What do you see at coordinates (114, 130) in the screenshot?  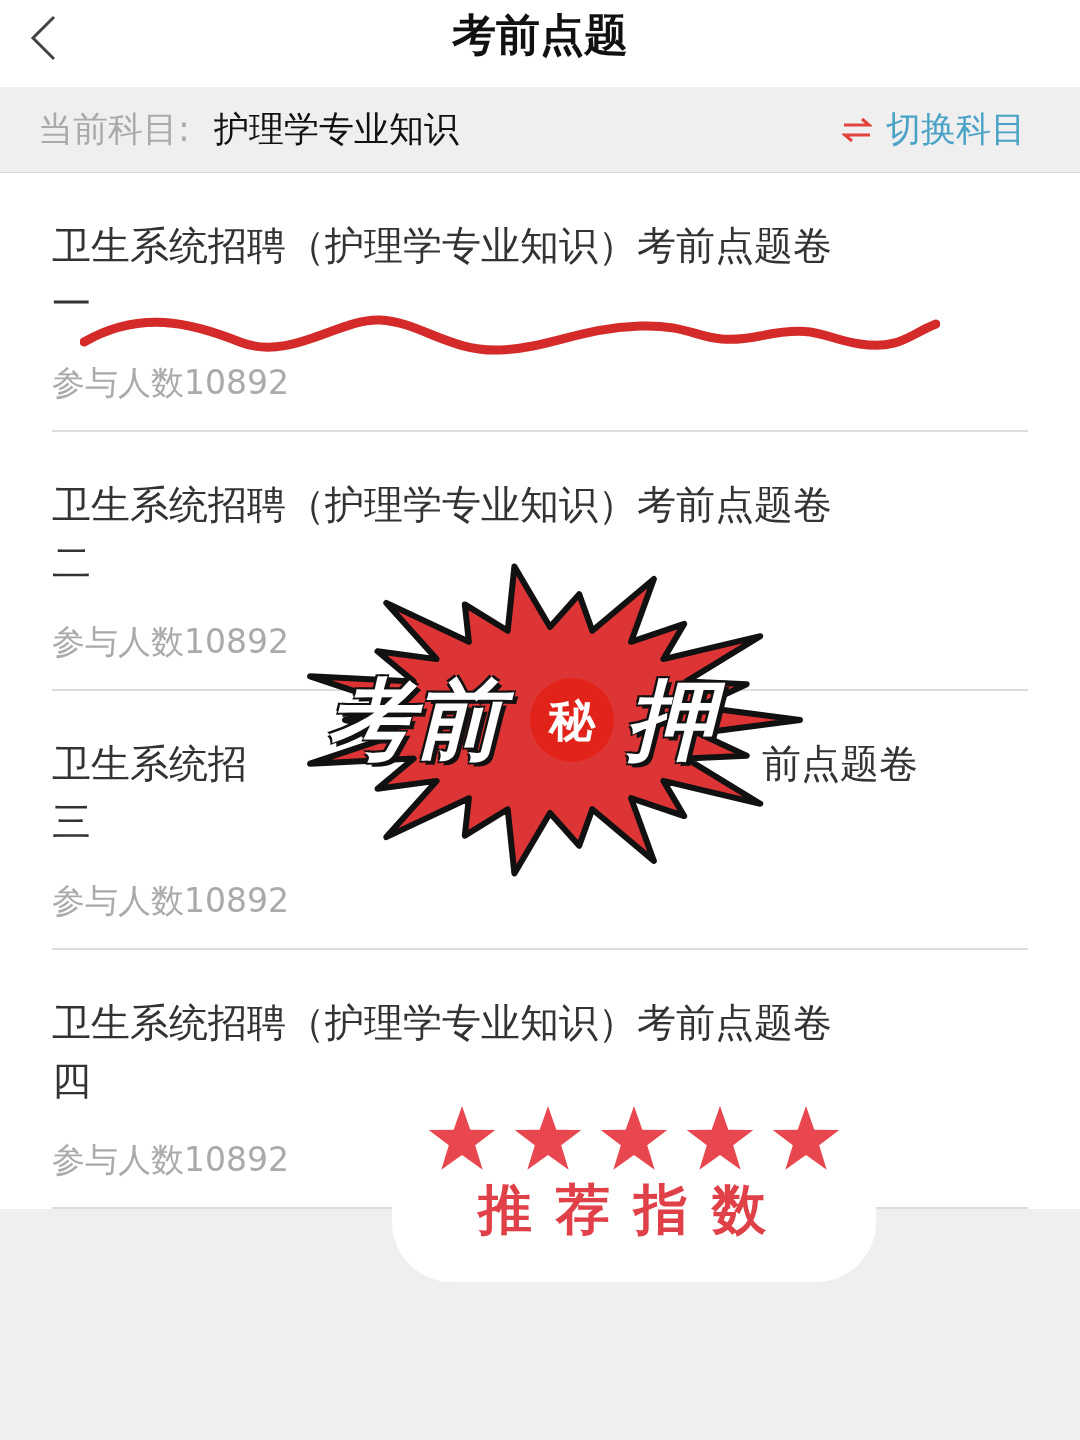 I see `subject-label: 当前科目:` at bounding box center [114, 130].